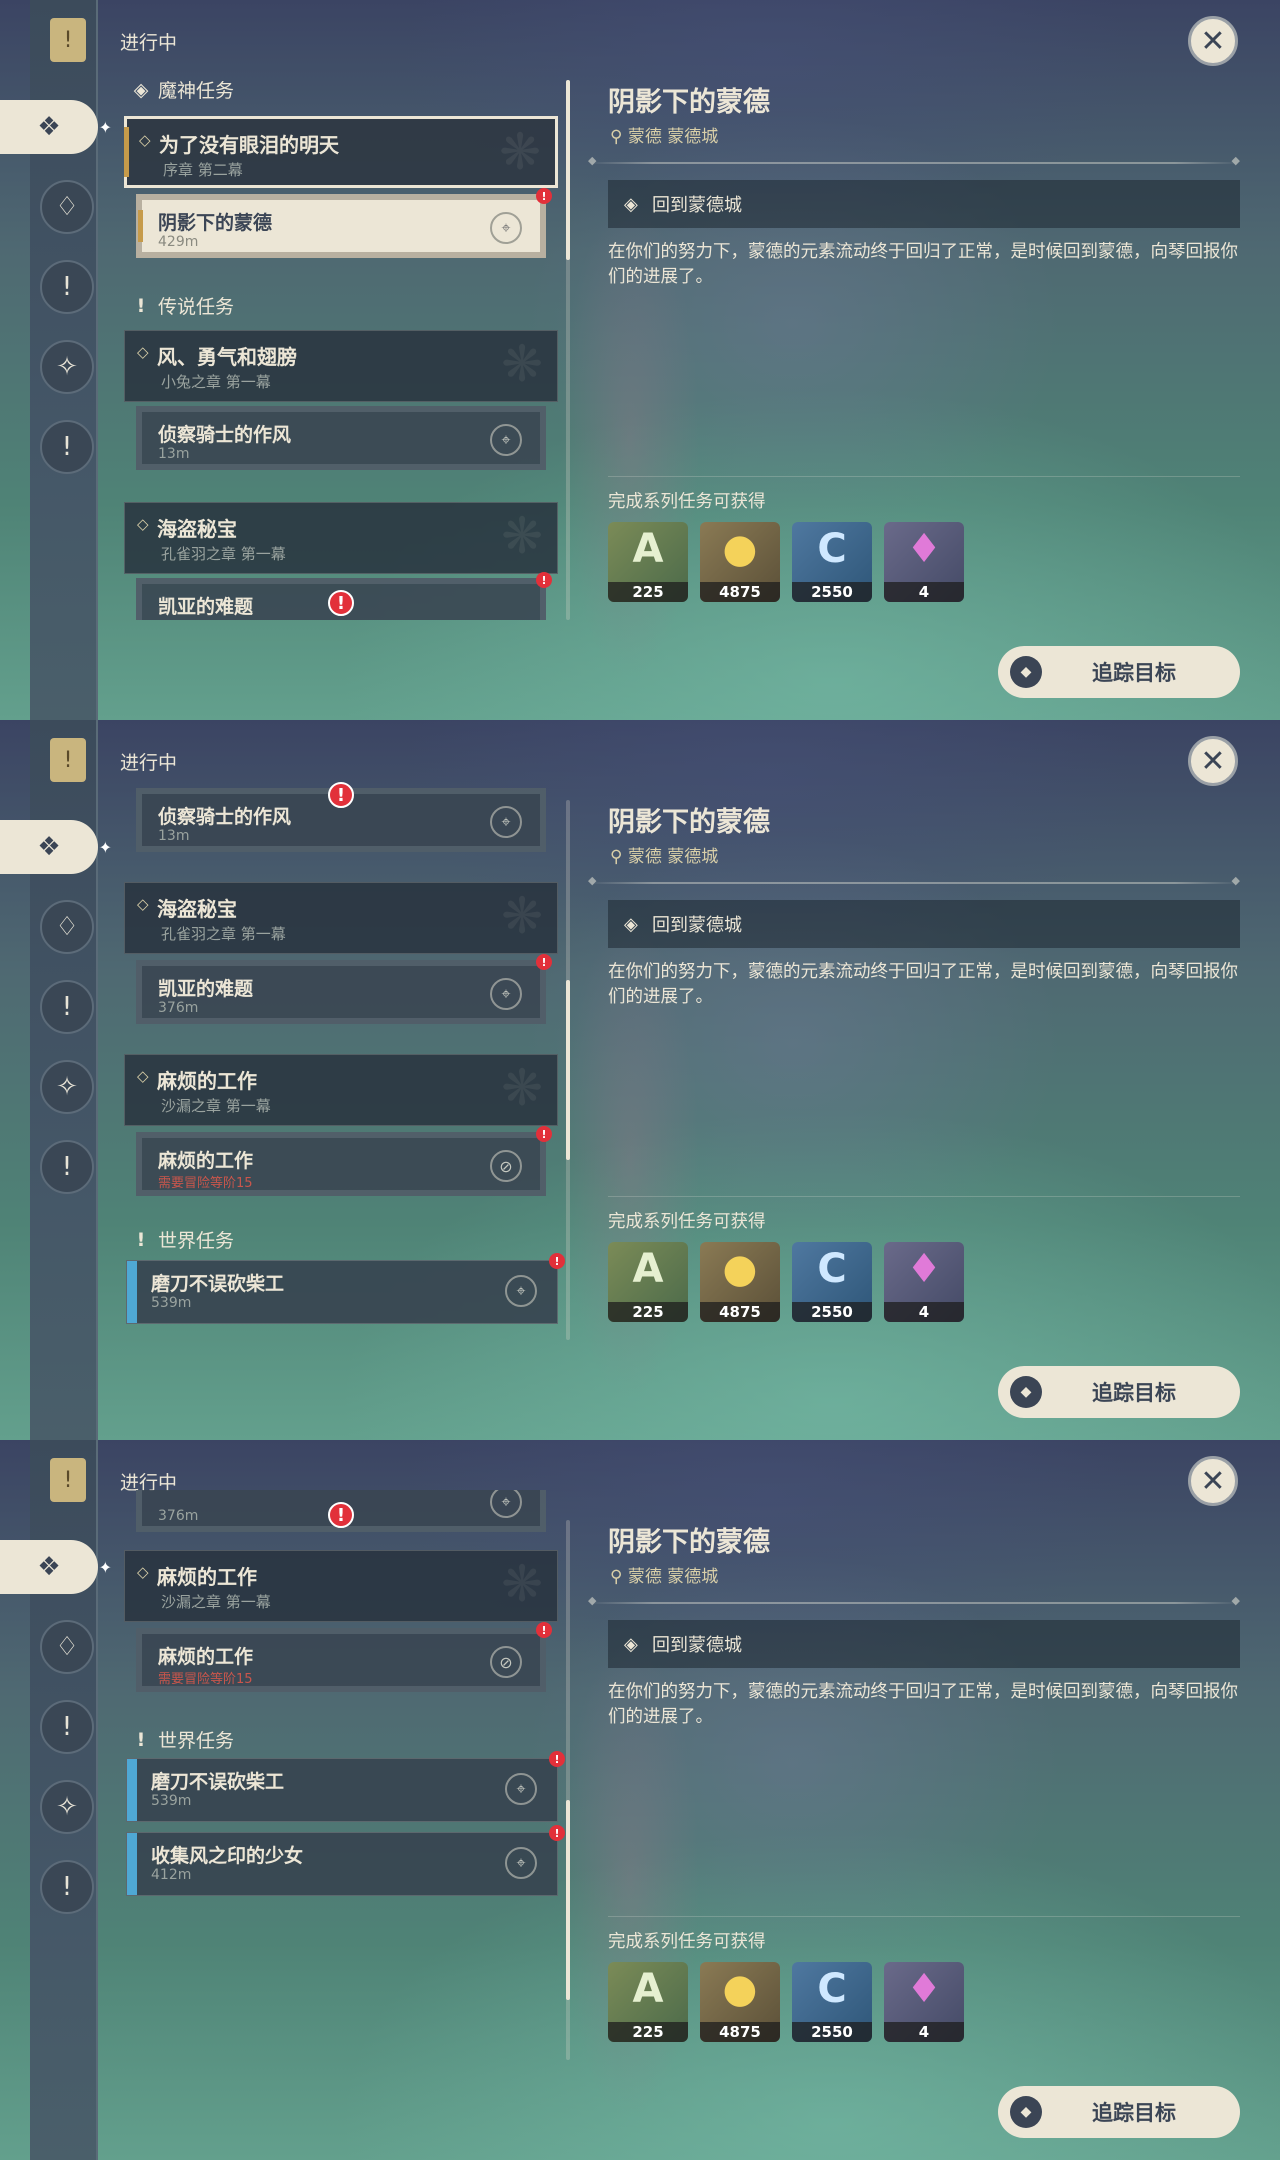 The image size is (1280, 2160). Describe the element at coordinates (225, 435) in the screenshot. I see `quest-title: 侦察骑士的作风` at that location.